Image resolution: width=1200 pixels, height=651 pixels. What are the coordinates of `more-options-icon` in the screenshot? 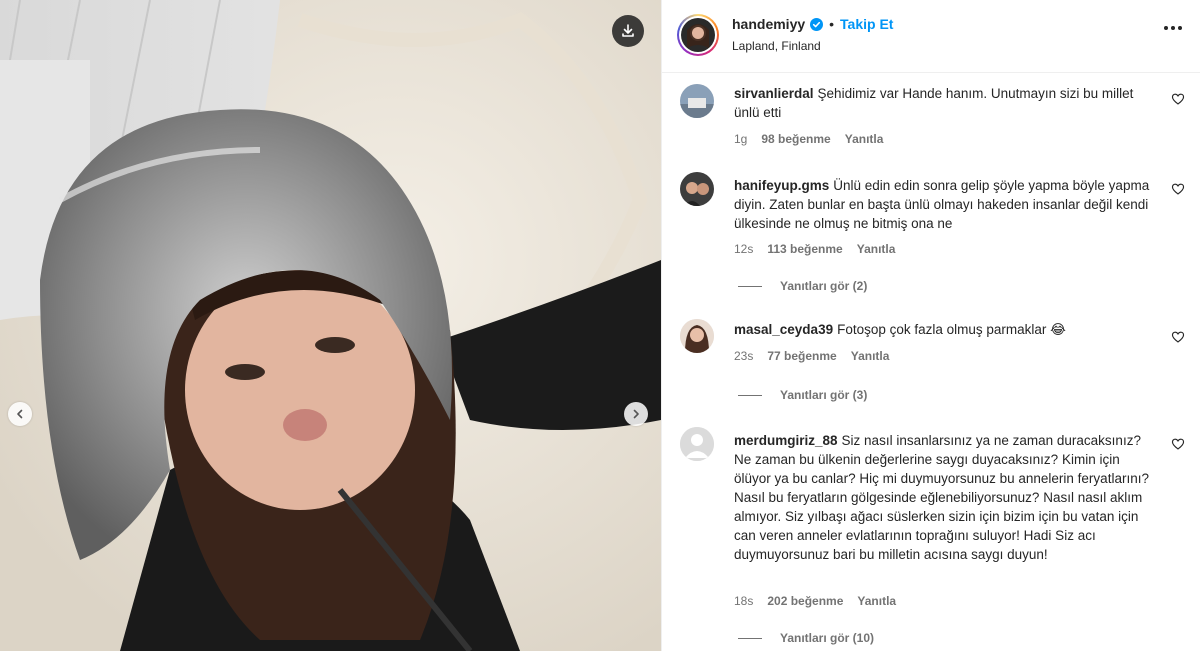 It's located at (1173, 28).